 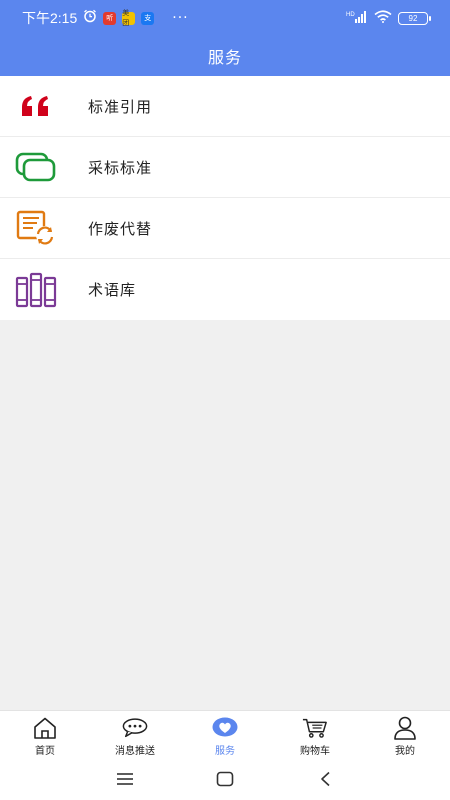 What do you see at coordinates (36, 290) in the screenshot?
I see `books-icon` at bounding box center [36, 290].